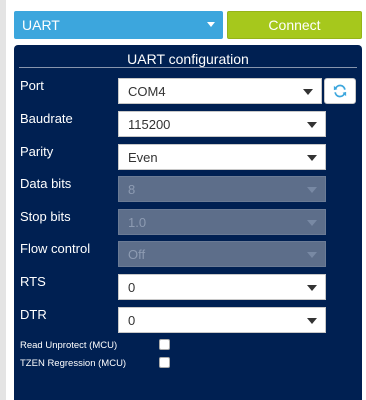 The height and width of the screenshot is (400, 366). Describe the element at coordinates (222, 222) in the screenshot. I see `stop-bits-select: 1.0` at that location.